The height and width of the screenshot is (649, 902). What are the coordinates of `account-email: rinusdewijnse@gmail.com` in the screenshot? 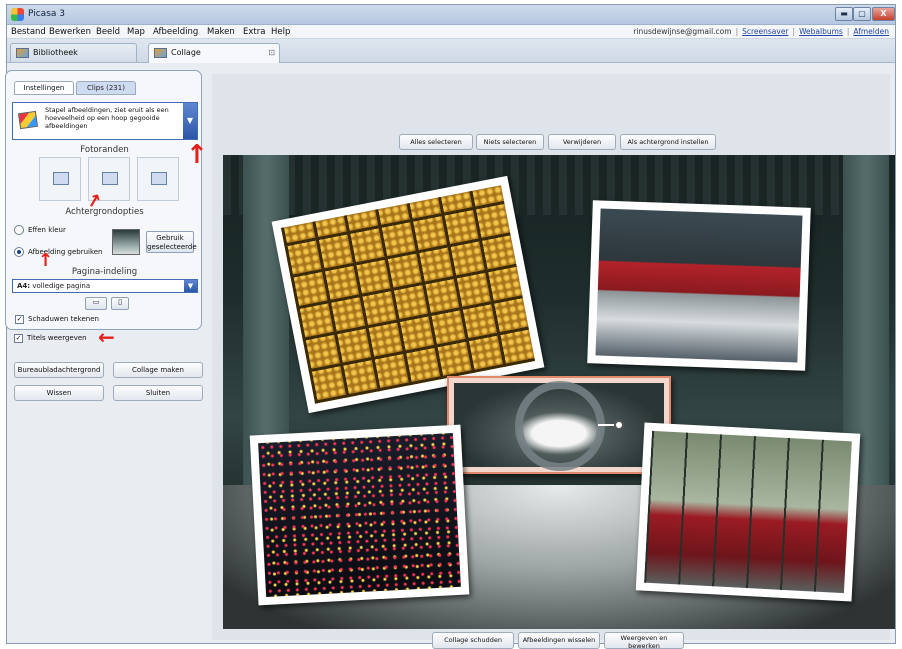 It's located at (682, 31).